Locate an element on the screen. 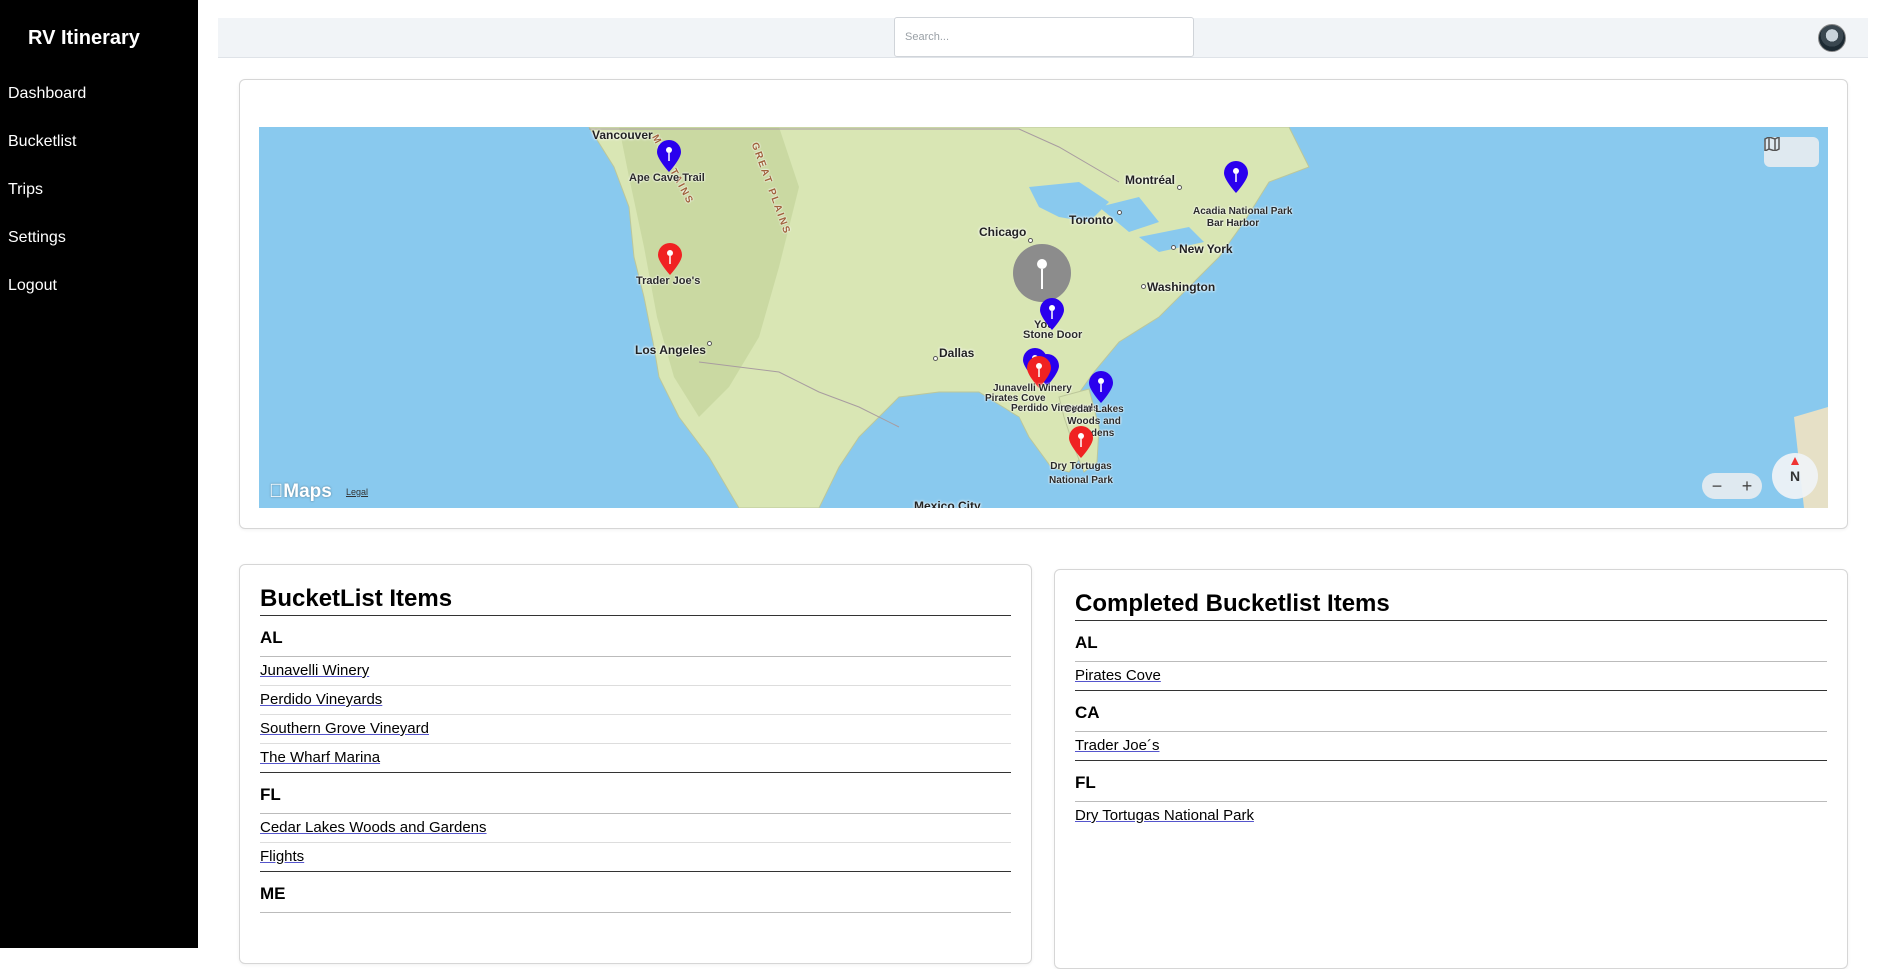 The height and width of the screenshot is (969, 1886). zoom-in-button: + is located at coordinates (1747, 486).